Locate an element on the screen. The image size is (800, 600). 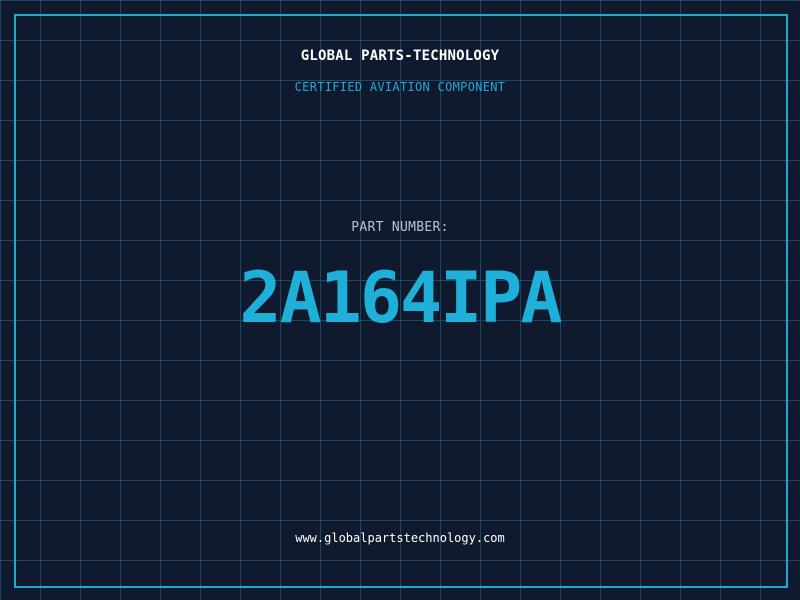
certification-subtitle: CERTIFIED AVIATION COMPONENT is located at coordinates (400, 87).